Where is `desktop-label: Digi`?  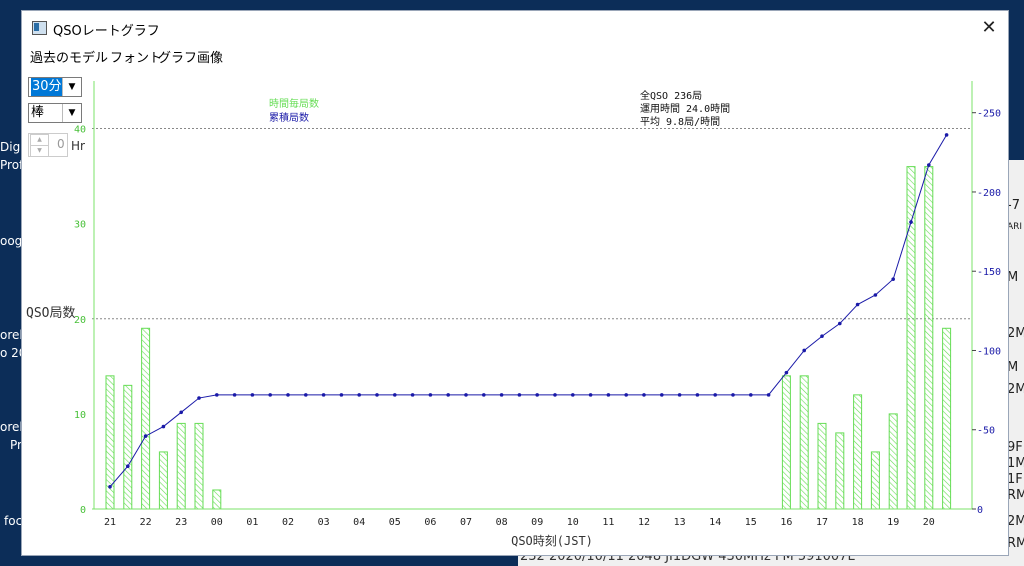
desktop-label: Digi is located at coordinates (12, 147).